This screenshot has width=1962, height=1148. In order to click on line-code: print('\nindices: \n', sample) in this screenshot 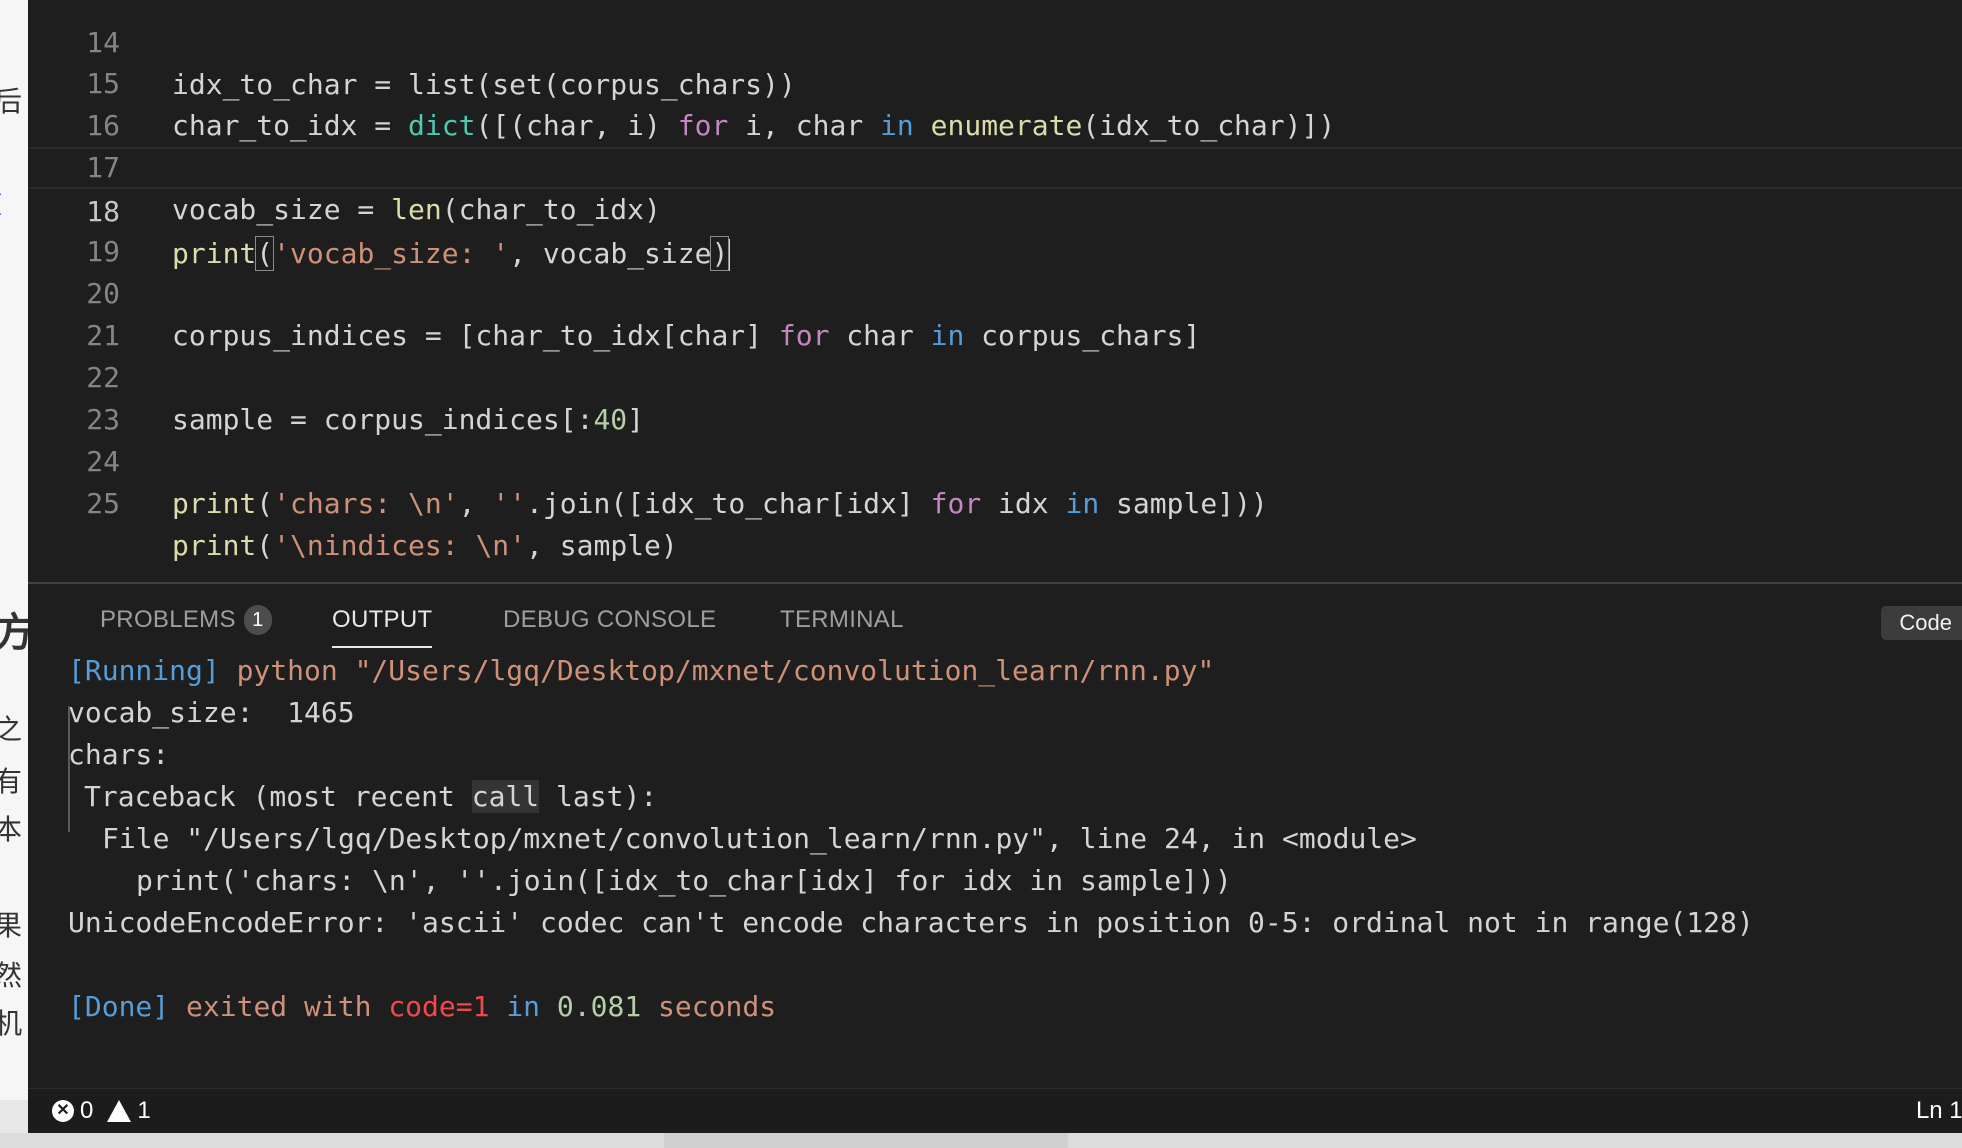, I will do `click(425, 546)`.